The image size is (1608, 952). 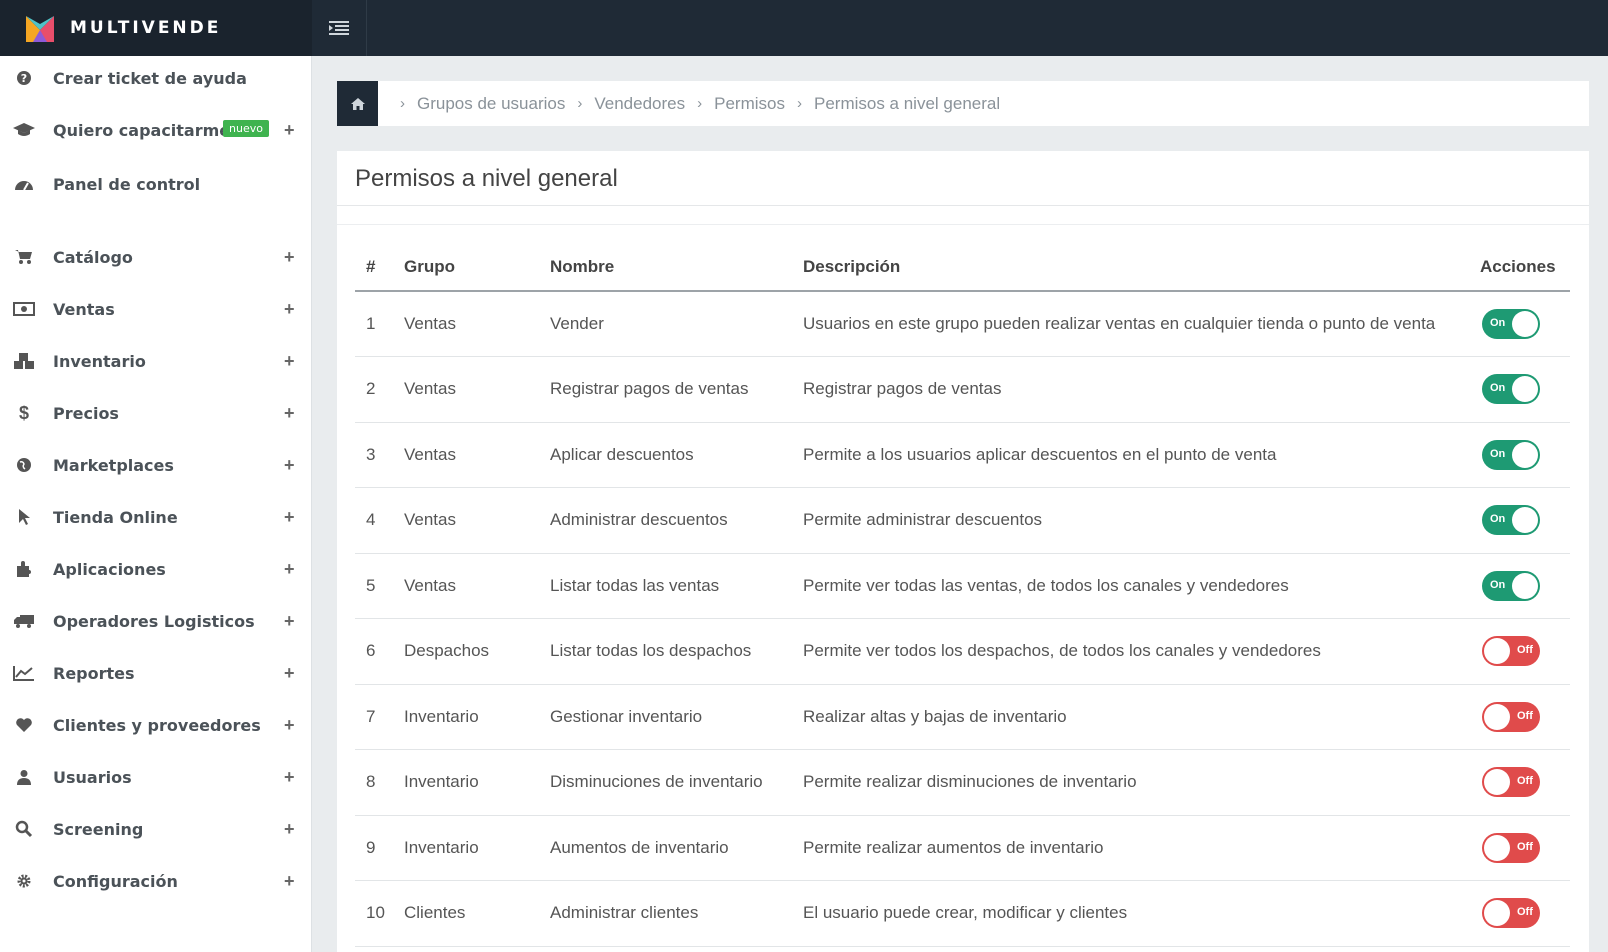 What do you see at coordinates (24, 78) in the screenshot?
I see `question-circle-icon: ?` at bounding box center [24, 78].